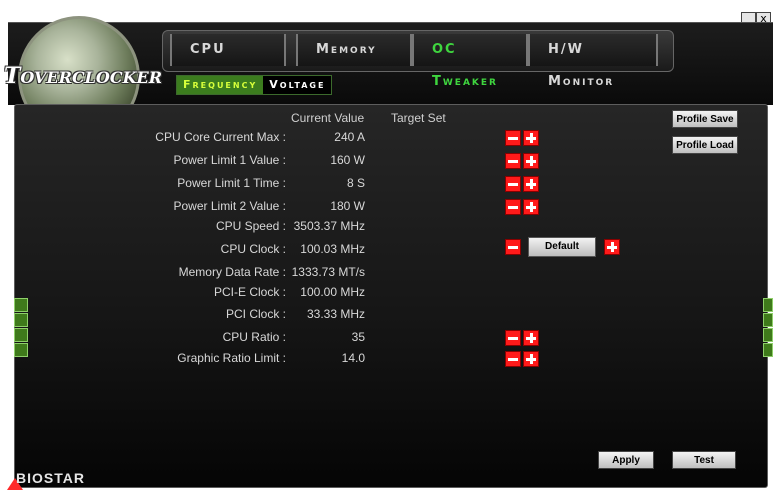 The image size is (773, 491). What do you see at coordinates (705, 145) in the screenshot?
I see `profile-load-button: Profile Load` at bounding box center [705, 145].